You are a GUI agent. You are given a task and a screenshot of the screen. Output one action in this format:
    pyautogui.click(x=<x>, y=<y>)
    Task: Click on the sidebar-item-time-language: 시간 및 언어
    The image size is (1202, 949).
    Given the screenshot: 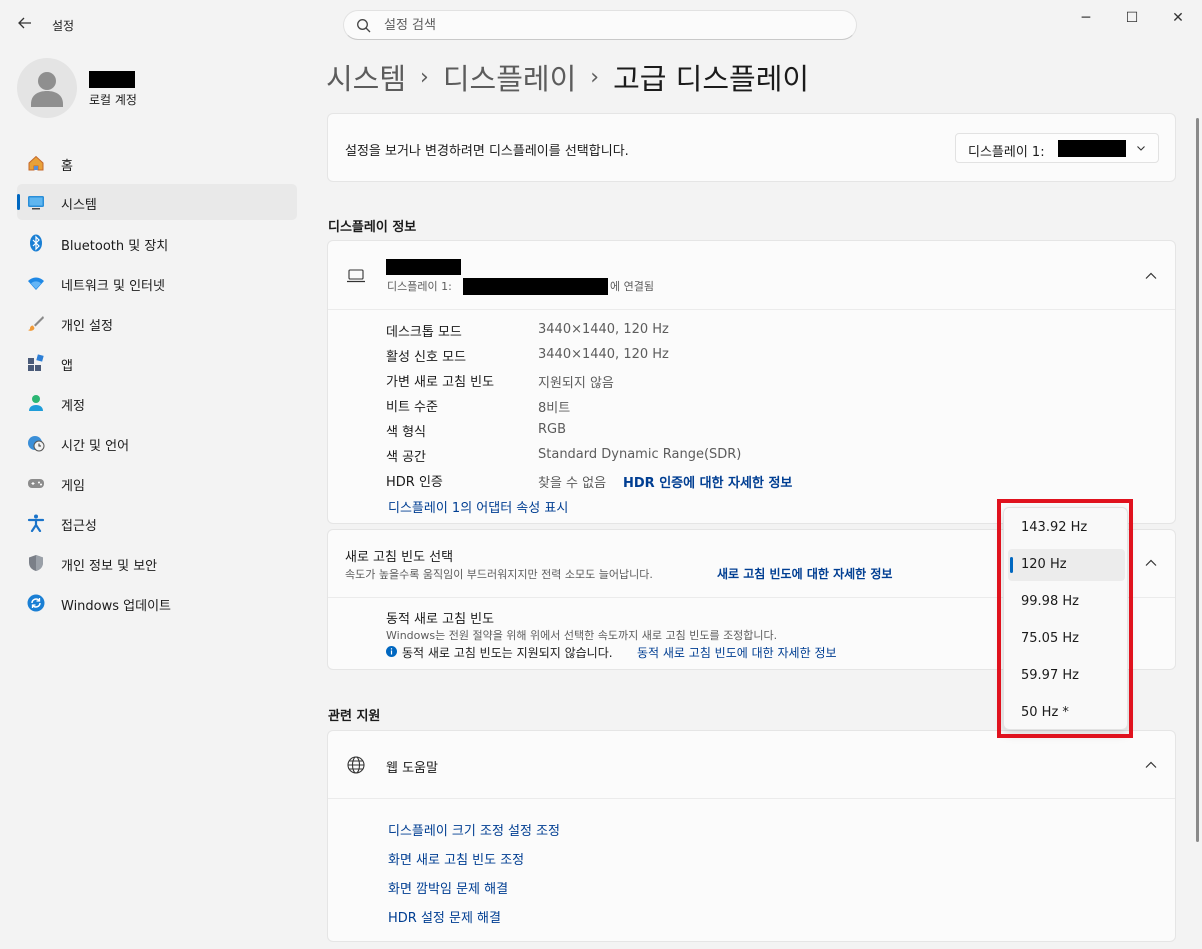 What is the action you would take?
    pyautogui.click(x=157, y=443)
    